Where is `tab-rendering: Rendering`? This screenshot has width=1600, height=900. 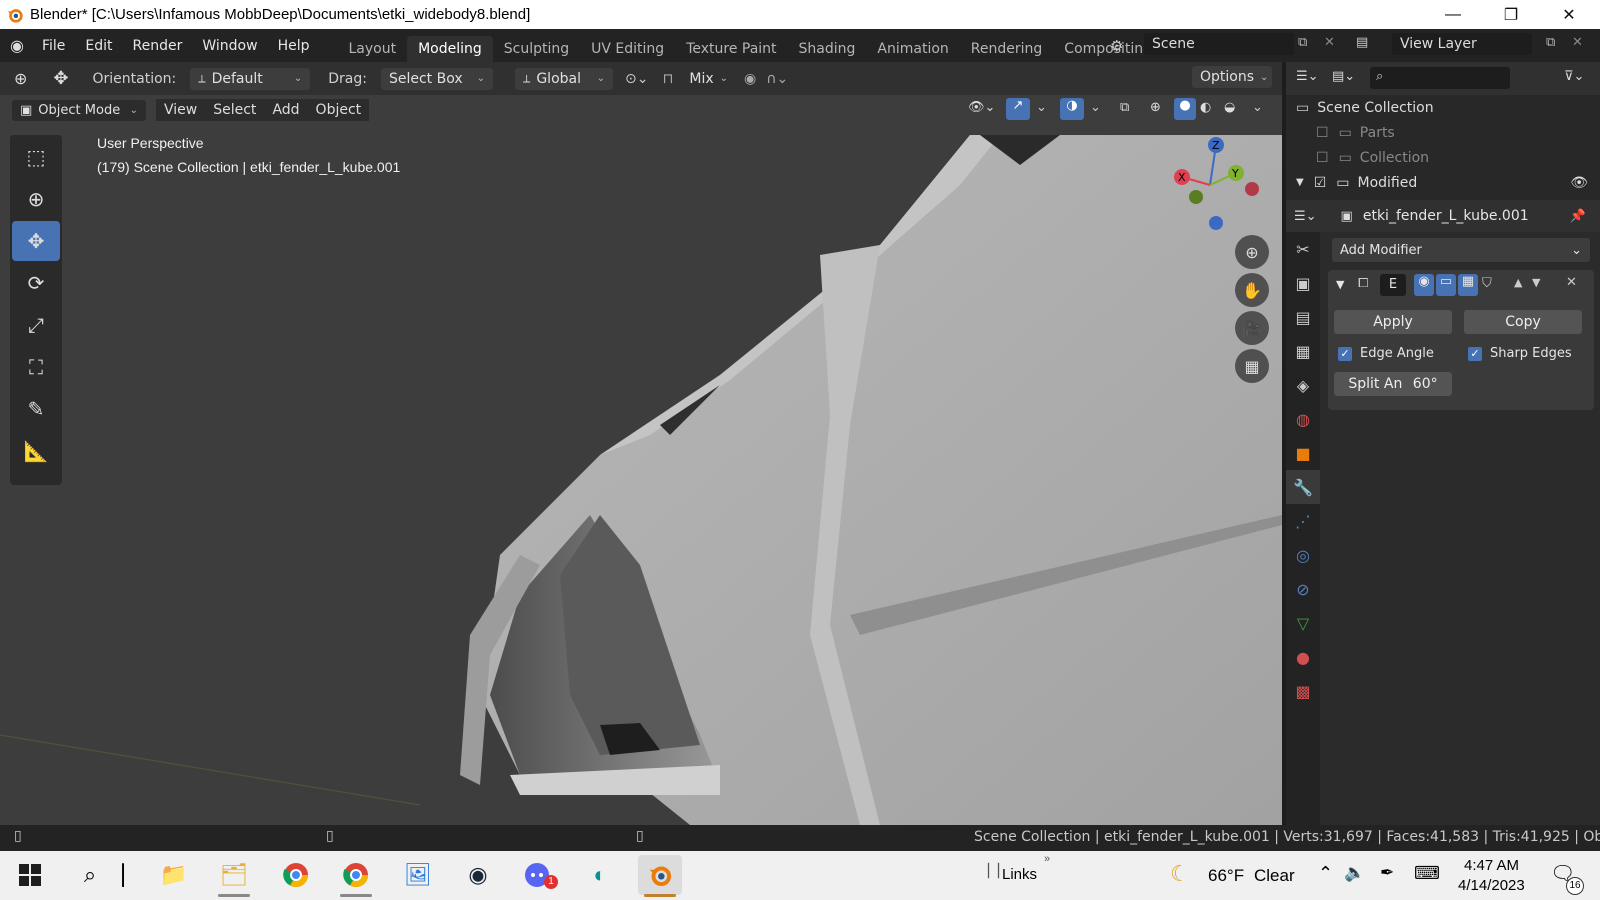 tab-rendering: Rendering is located at coordinates (1007, 49).